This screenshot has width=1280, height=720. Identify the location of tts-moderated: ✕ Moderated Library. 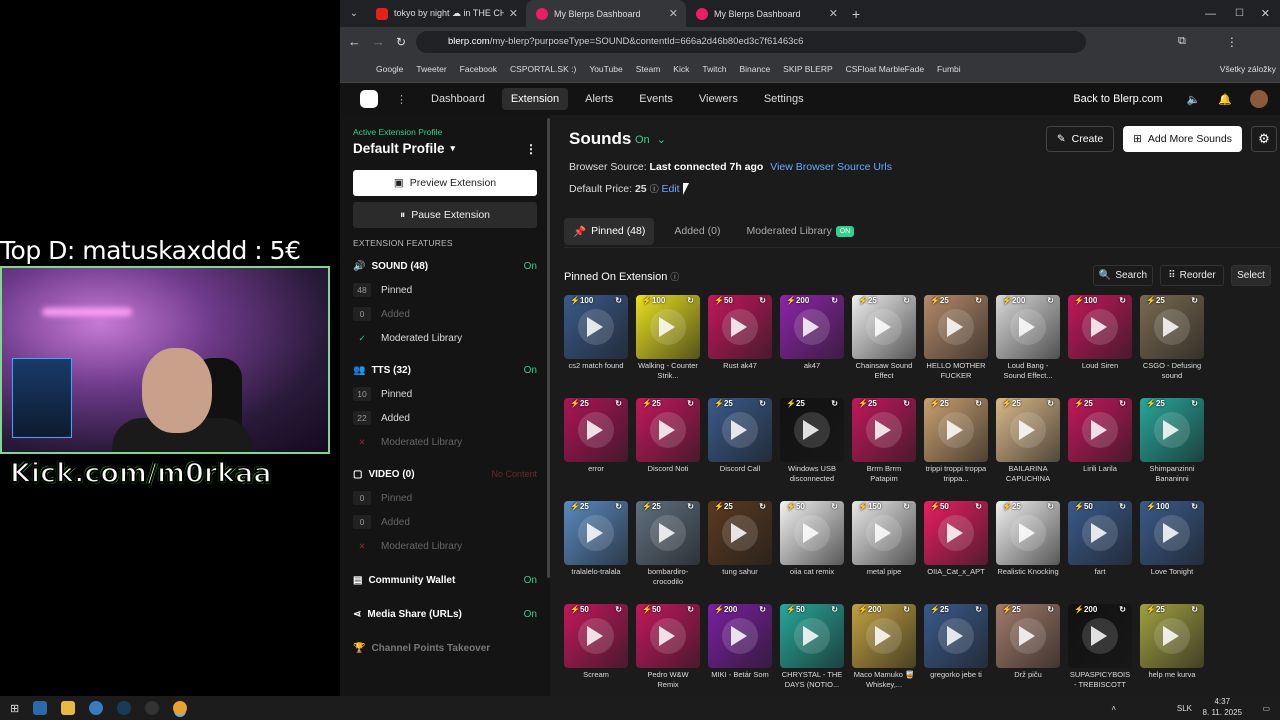
(445, 442).